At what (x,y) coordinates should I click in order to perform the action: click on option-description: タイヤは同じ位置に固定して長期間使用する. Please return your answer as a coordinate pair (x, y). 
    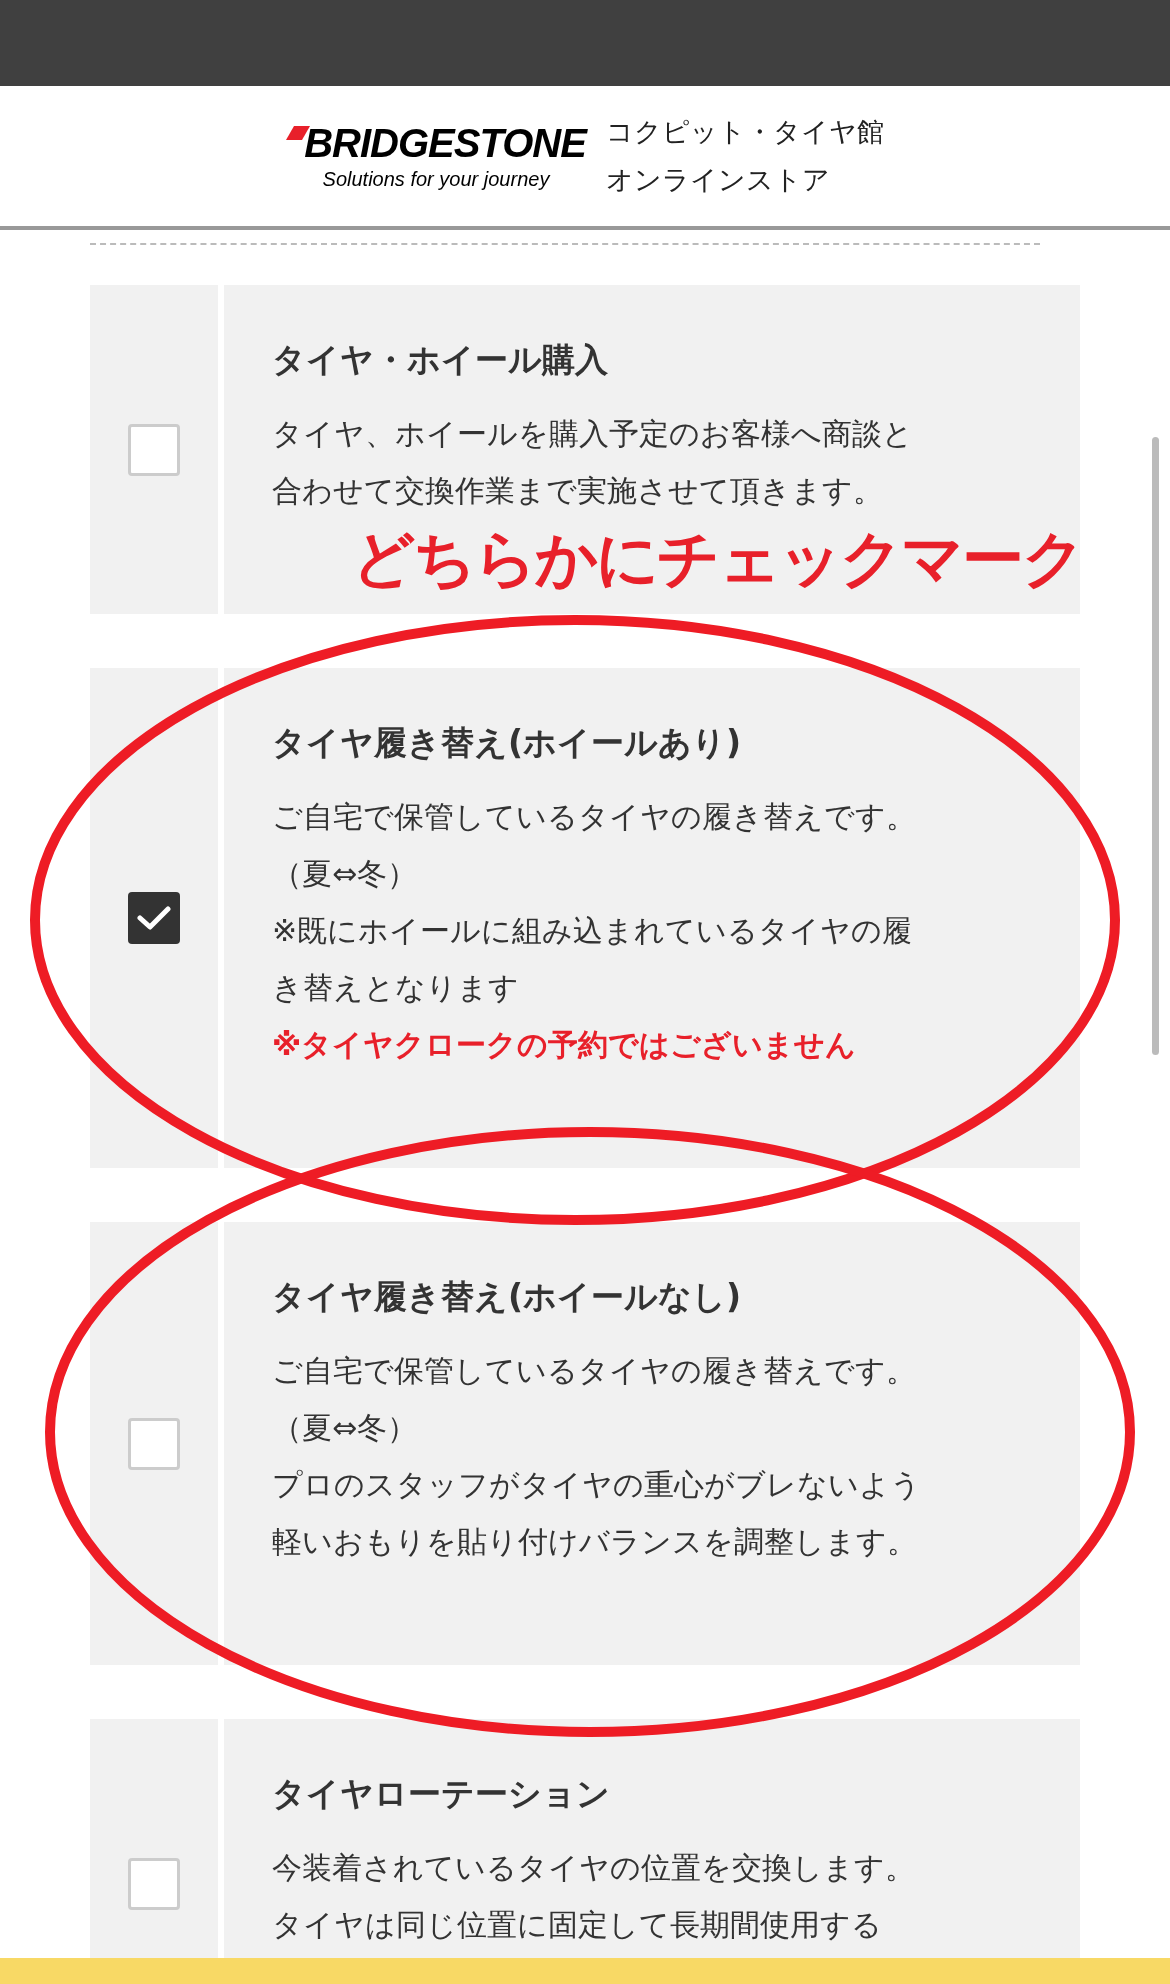
    Looking at the image, I should click on (577, 1925).